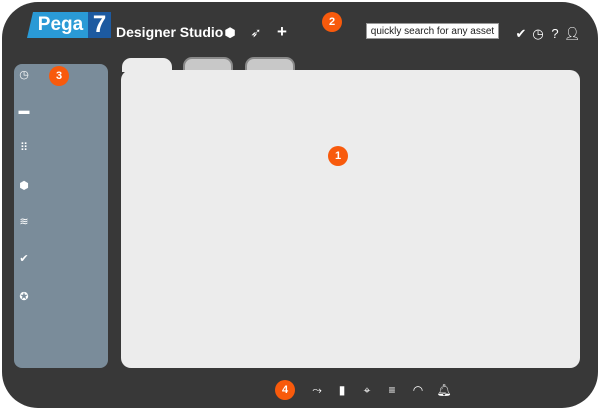 This screenshot has width=600, height=410. I want to click on pega-logo: Pega 7, so click(69, 25).